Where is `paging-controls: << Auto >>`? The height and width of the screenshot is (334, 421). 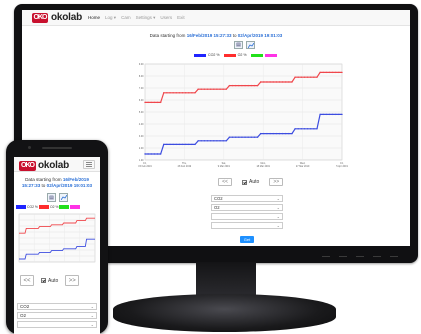 paging-controls: << Auto >> is located at coordinates (251, 182).